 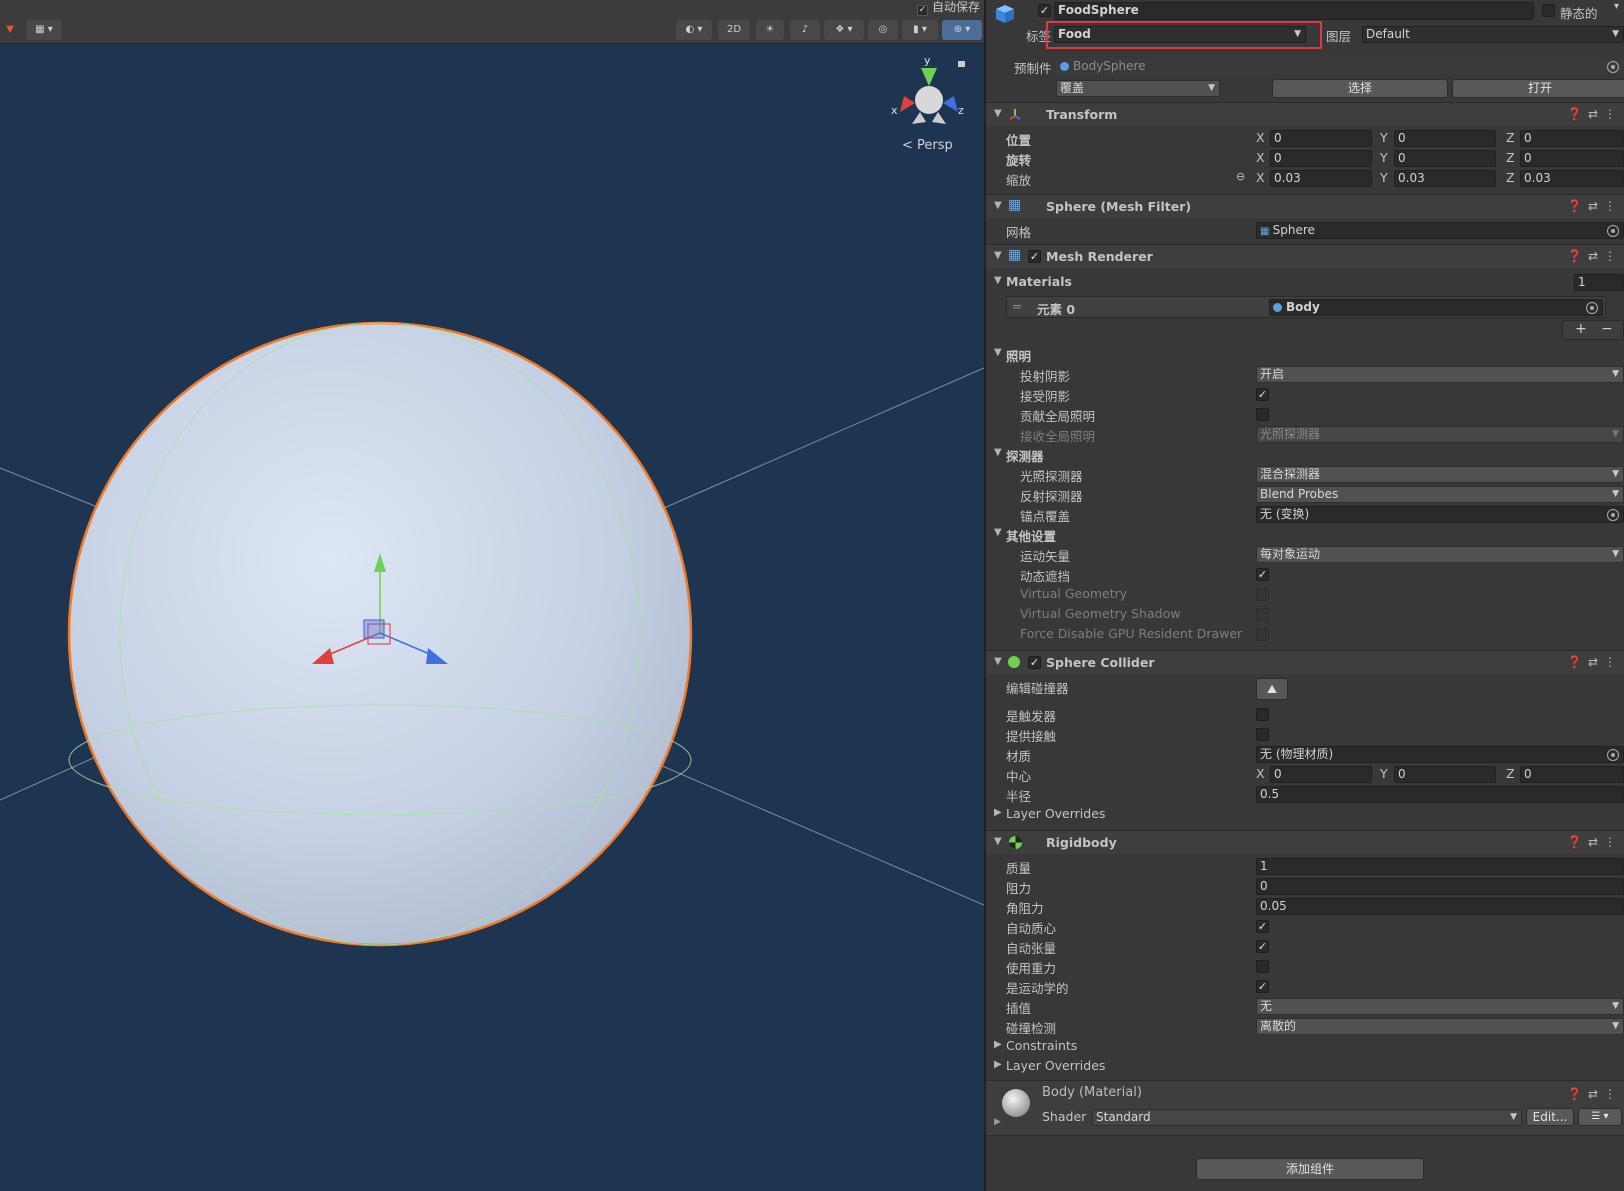 What do you see at coordinates (1445, 158) in the screenshot?
I see `rotation-y-input: 0` at bounding box center [1445, 158].